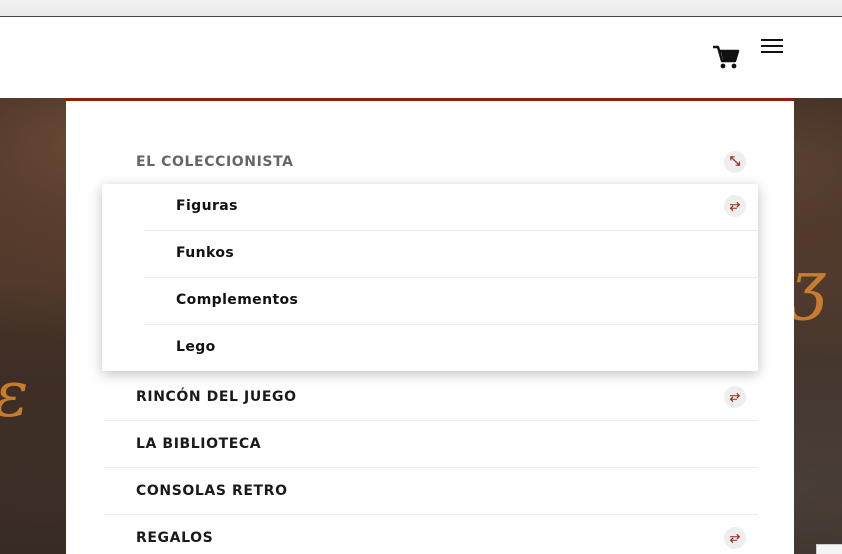 This screenshot has width=842, height=554. What do you see at coordinates (431, 444) in the screenshot?
I see `menu-item-la-biblioteca: LA BIBLIOTECA` at bounding box center [431, 444].